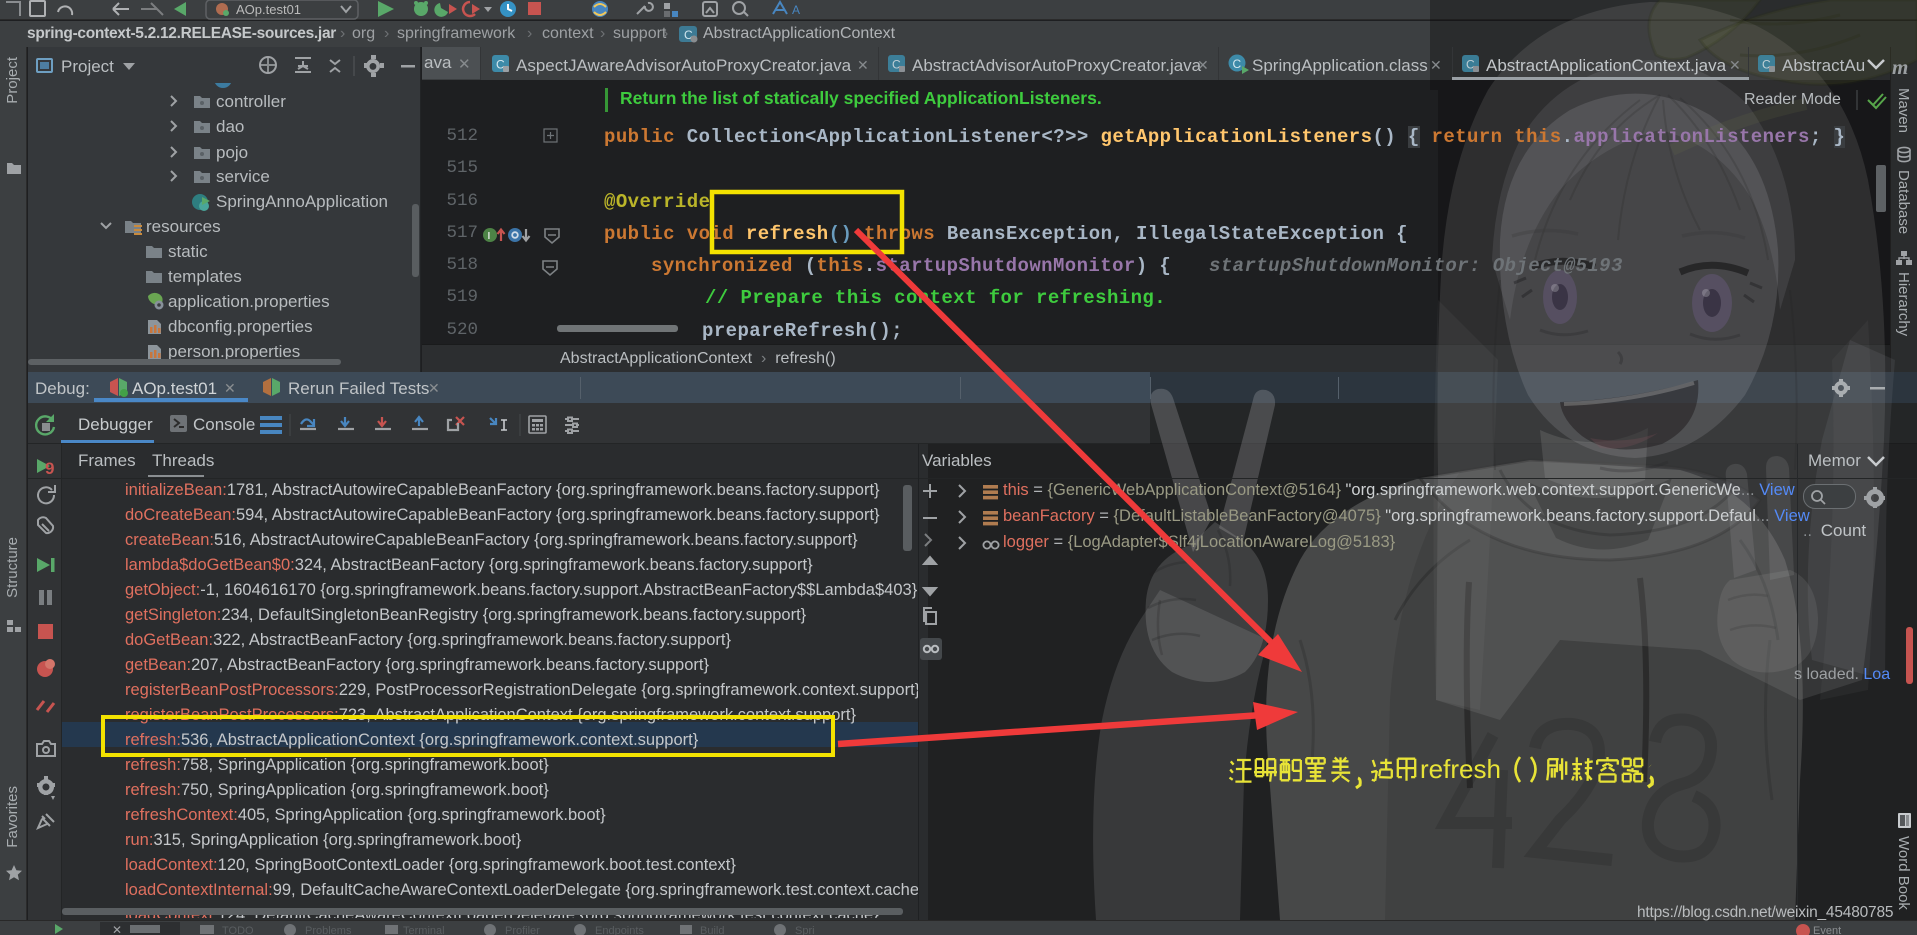 The image size is (1917, 935). Describe the element at coordinates (684, 65) in the screenshot. I see `svg-text:AspectJAwareAdvisorAutoProxyCr: AspectJAwareAdvisorAutoProxyCreator.java` at that location.